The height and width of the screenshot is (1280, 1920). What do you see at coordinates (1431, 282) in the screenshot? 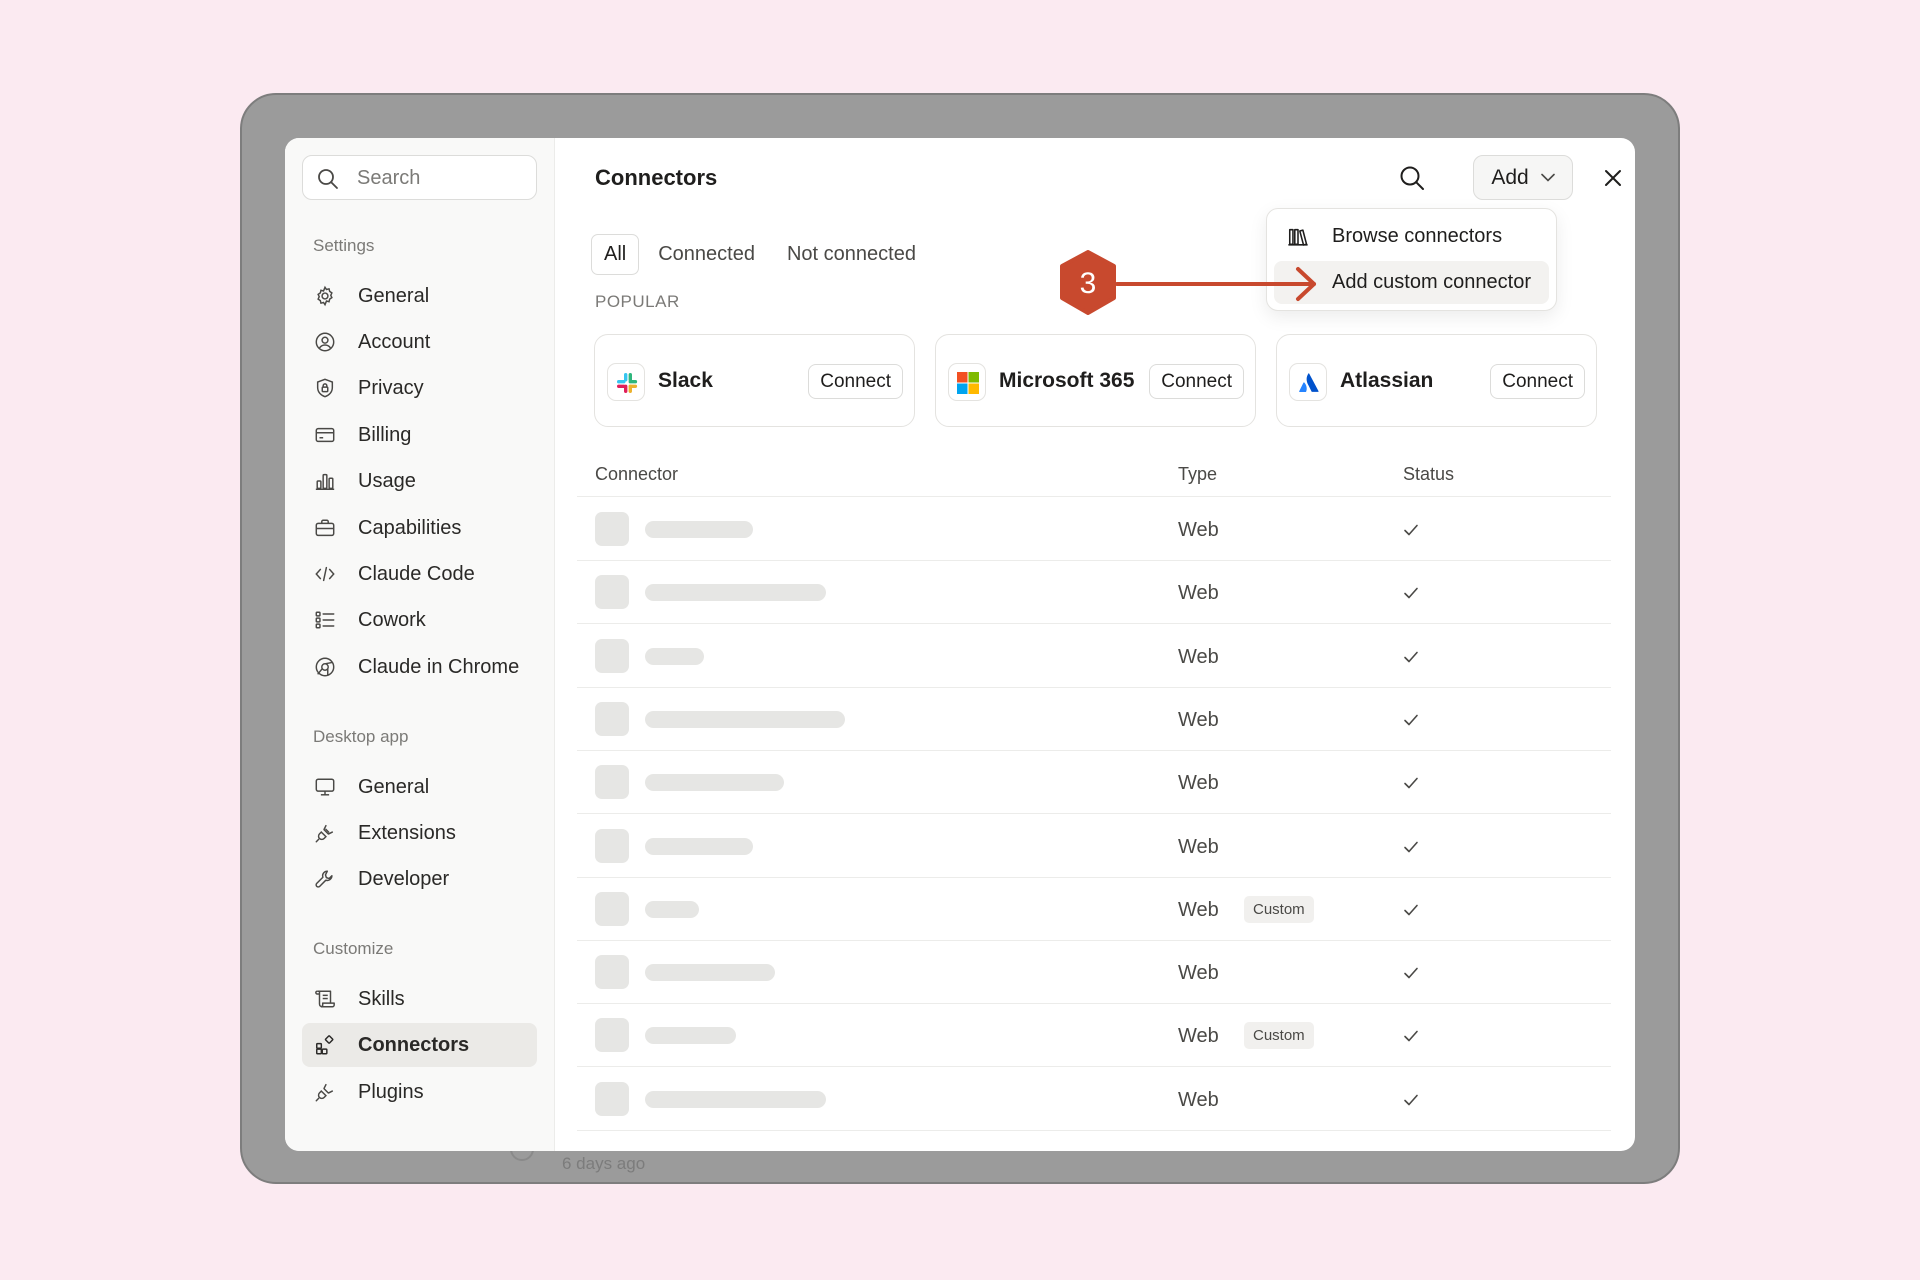
I see `menu-item-label: Add custom connector` at bounding box center [1431, 282].